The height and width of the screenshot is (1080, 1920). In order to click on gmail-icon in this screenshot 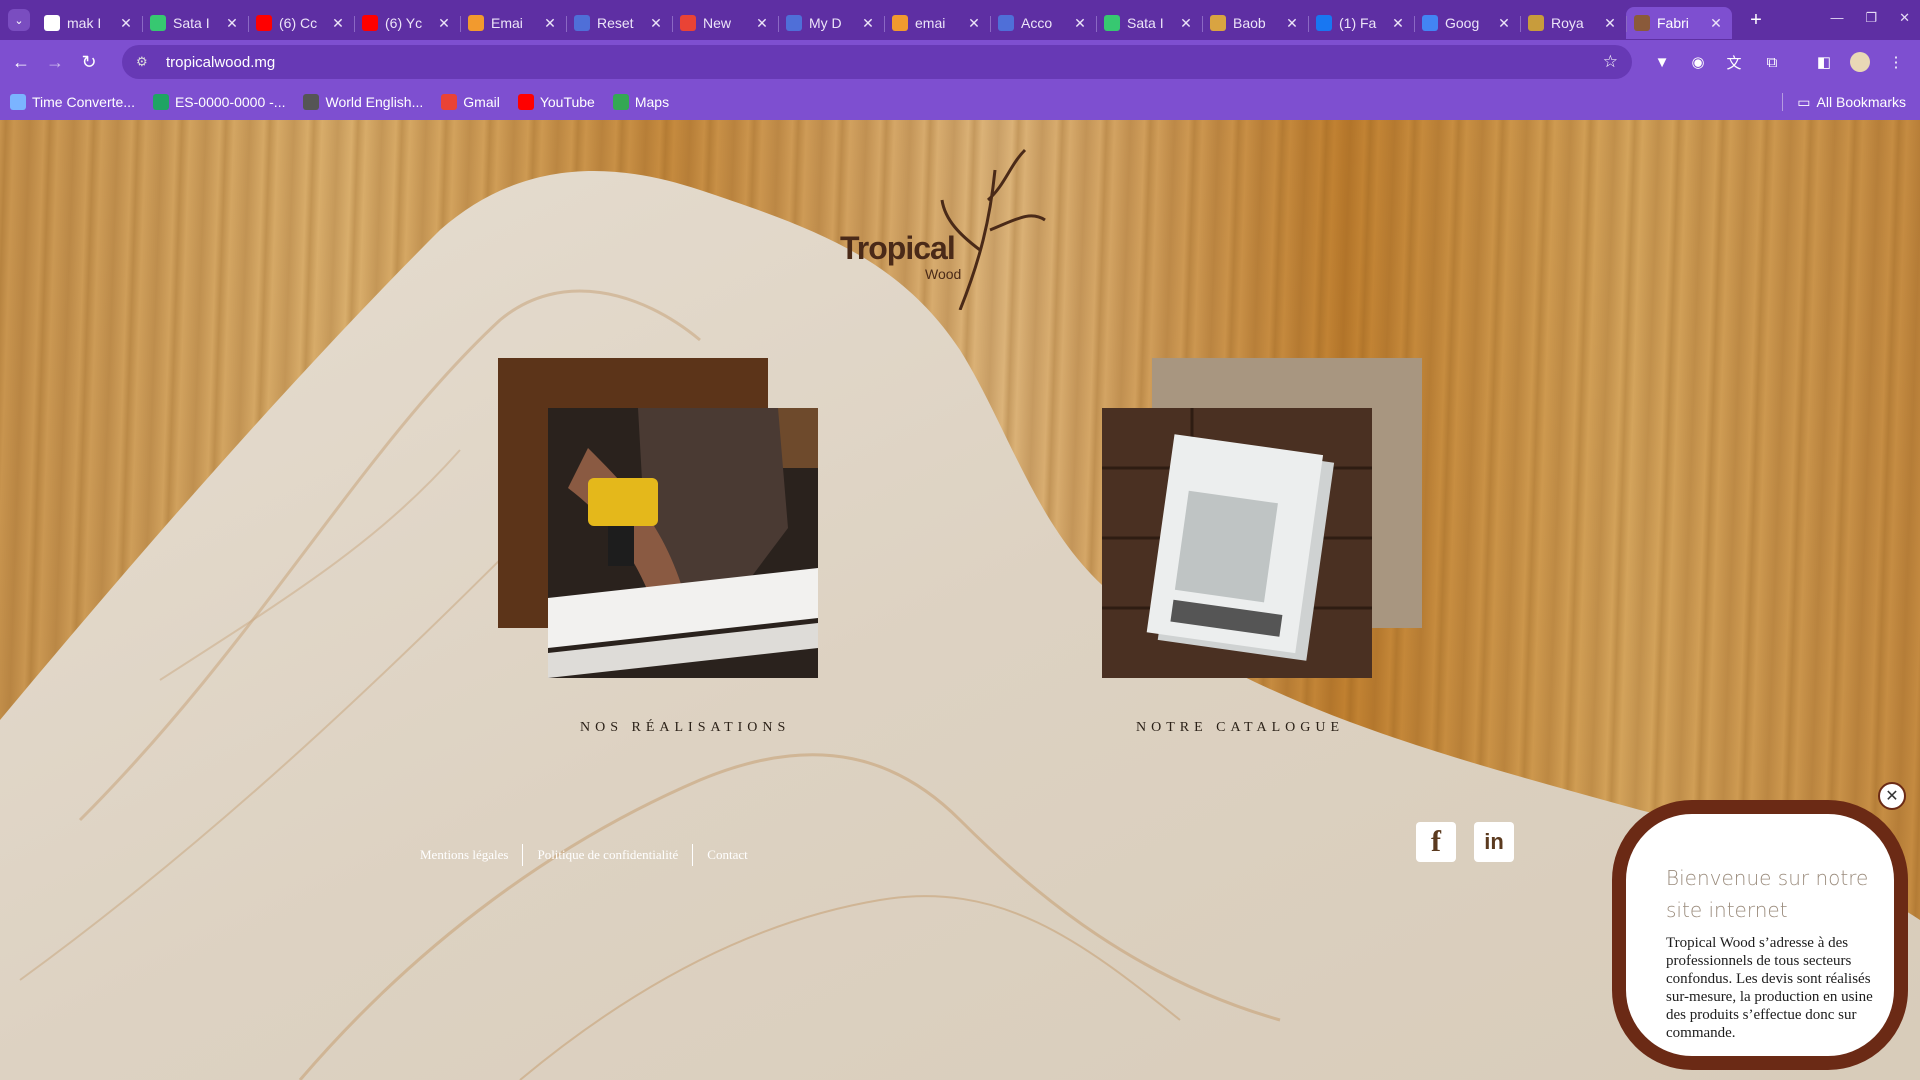, I will do `click(449, 102)`.